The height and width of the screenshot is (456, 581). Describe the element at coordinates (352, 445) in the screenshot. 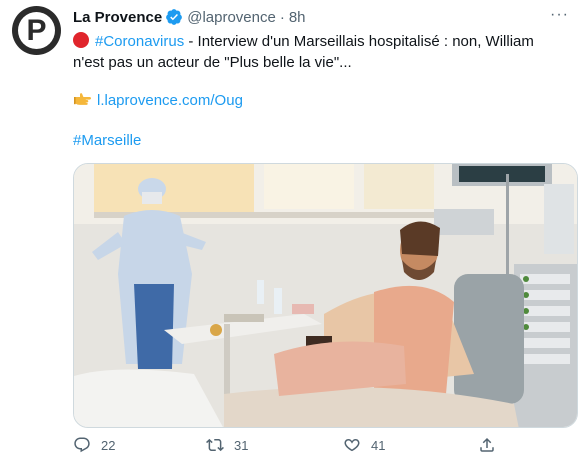

I see `heart-icon` at that location.